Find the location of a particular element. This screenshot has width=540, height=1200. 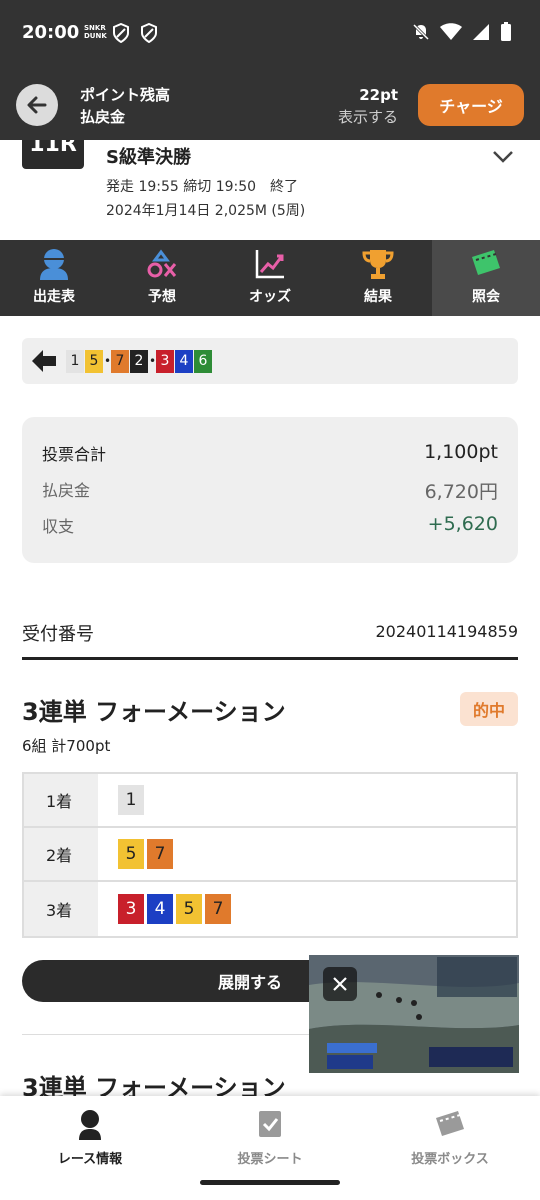

receipt-number: 20240114194859 is located at coordinates (446, 631).